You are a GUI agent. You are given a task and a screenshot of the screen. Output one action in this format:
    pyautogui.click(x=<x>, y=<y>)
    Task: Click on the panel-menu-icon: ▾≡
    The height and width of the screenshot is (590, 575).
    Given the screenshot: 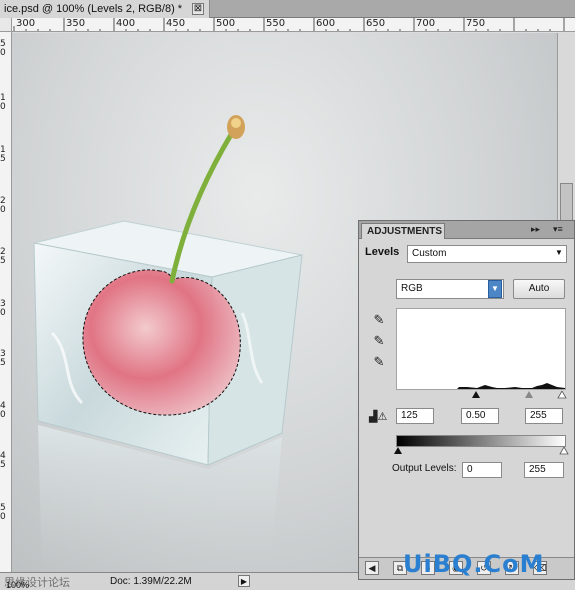 What is the action you would take?
    pyautogui.click(x=558, y=229)
    